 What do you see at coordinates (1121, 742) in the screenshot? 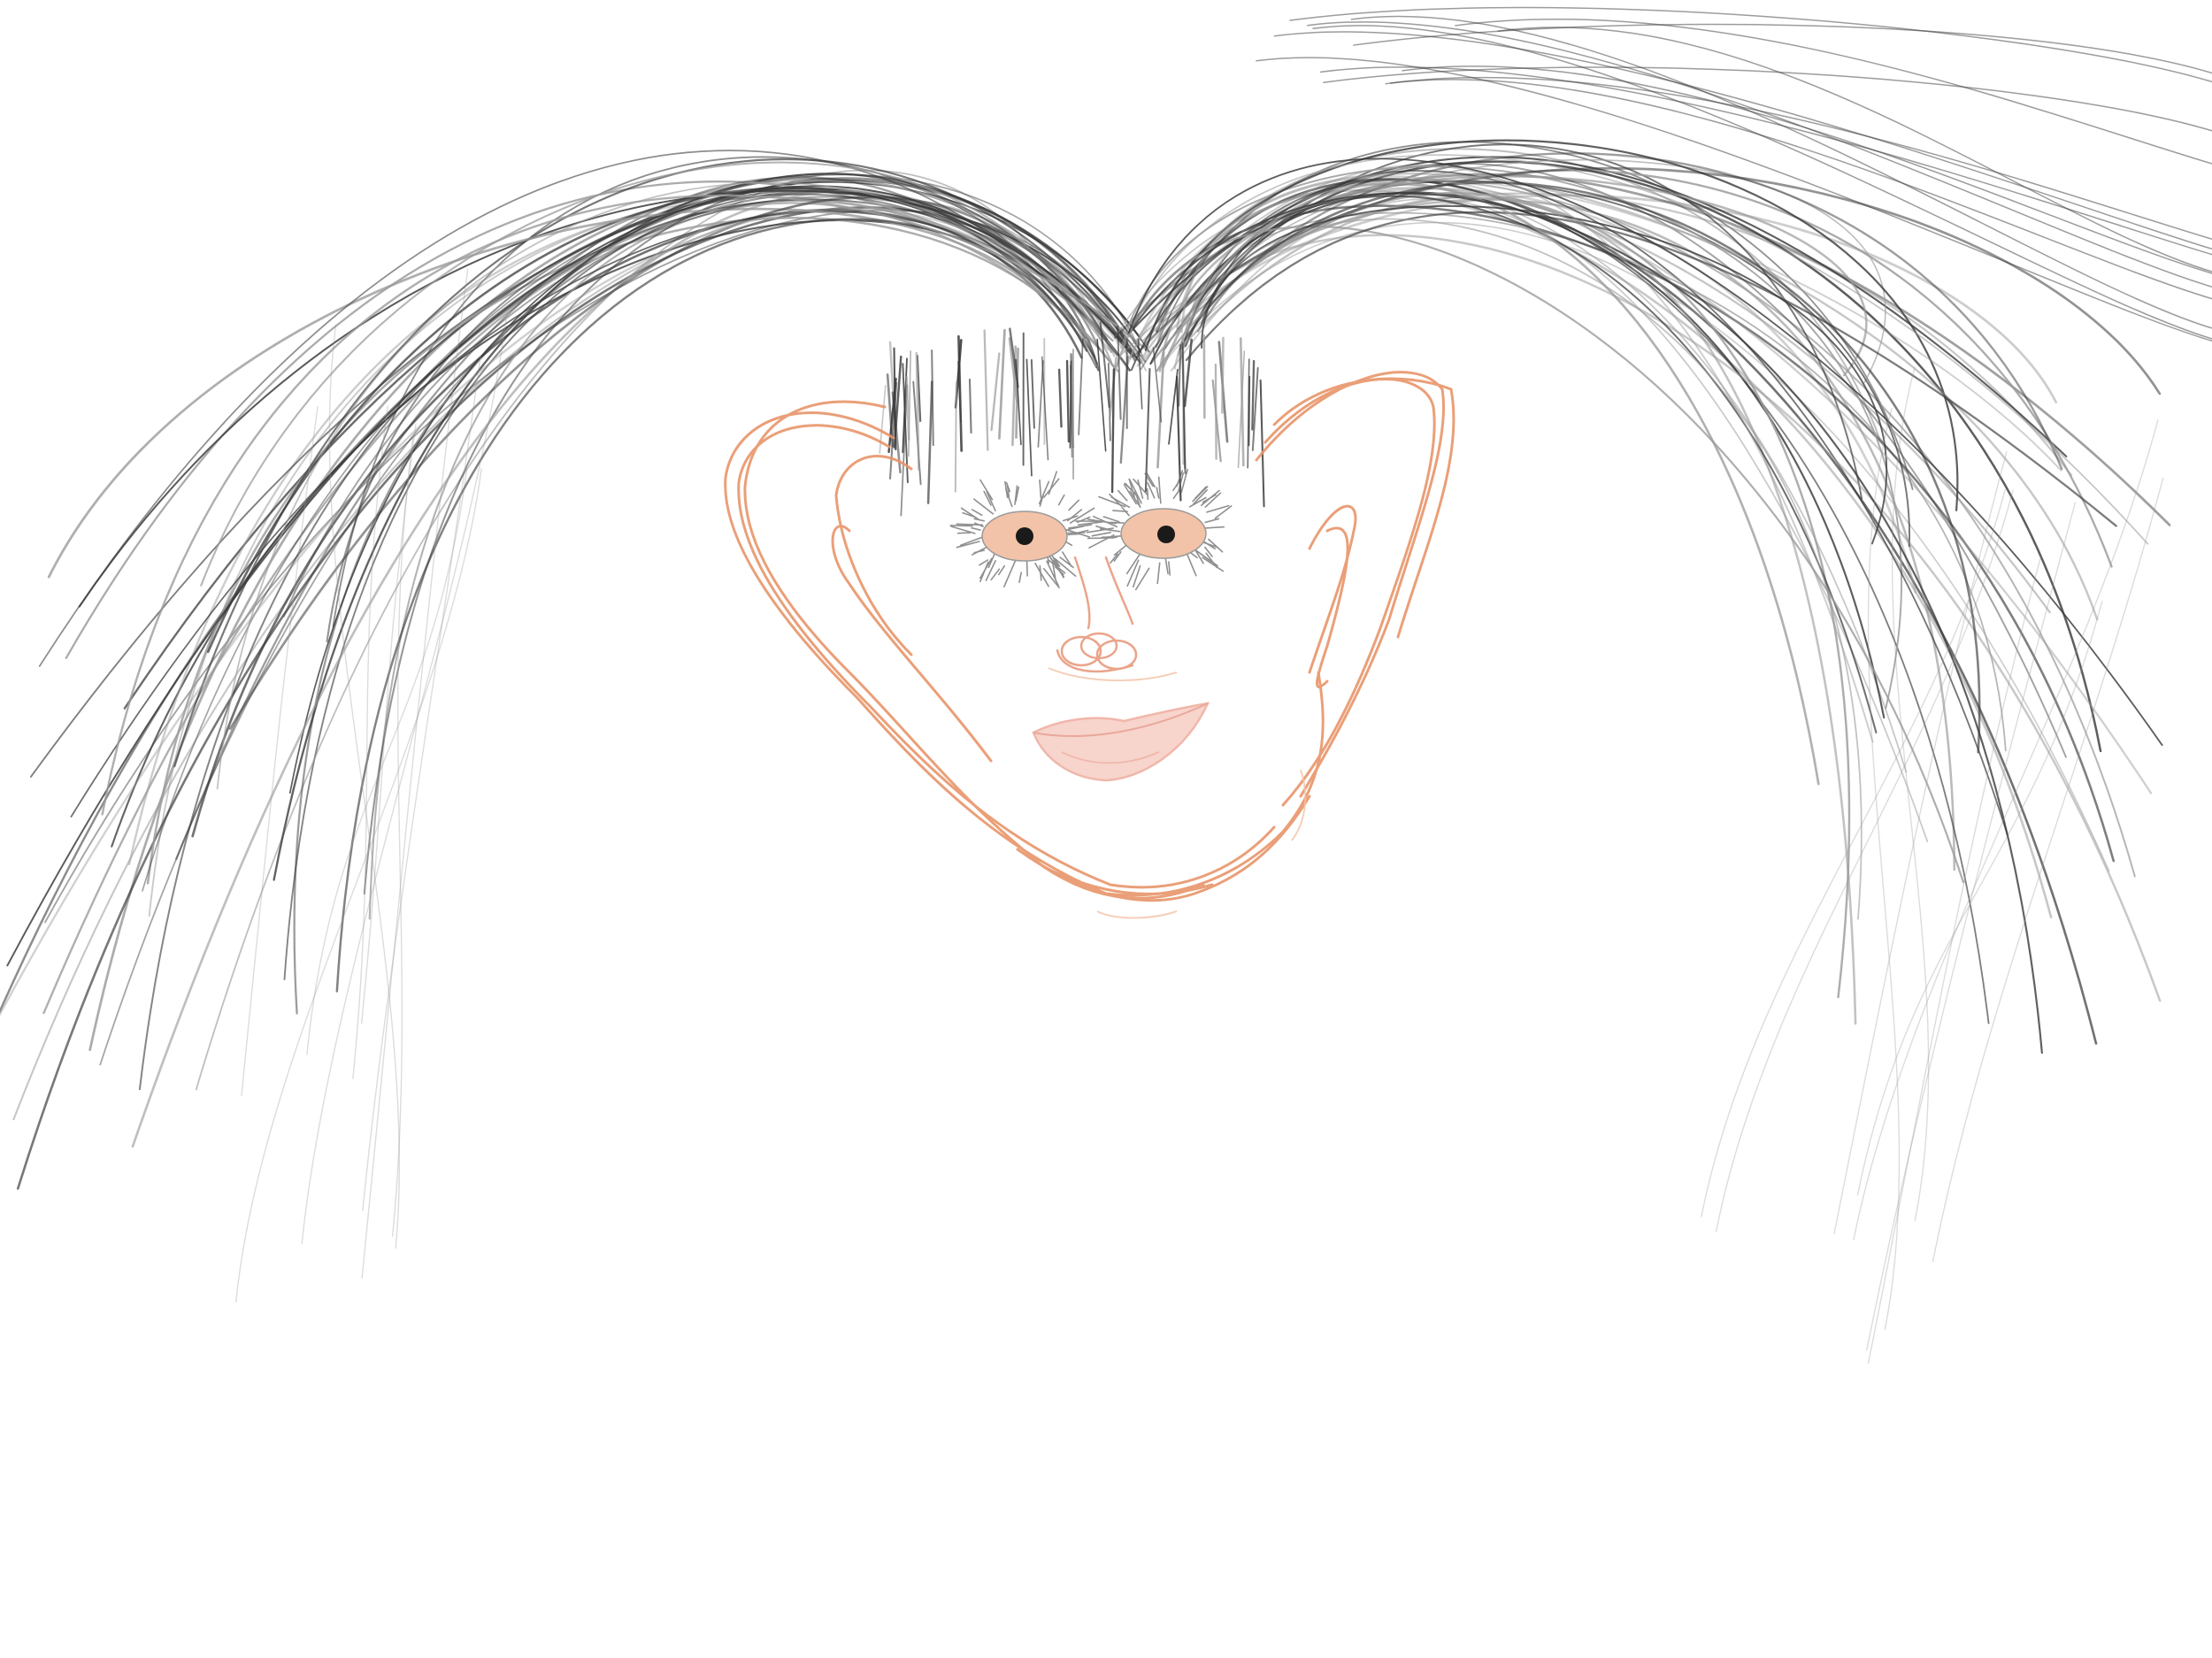
I see `mouth` at bounding box center [1121, 742].